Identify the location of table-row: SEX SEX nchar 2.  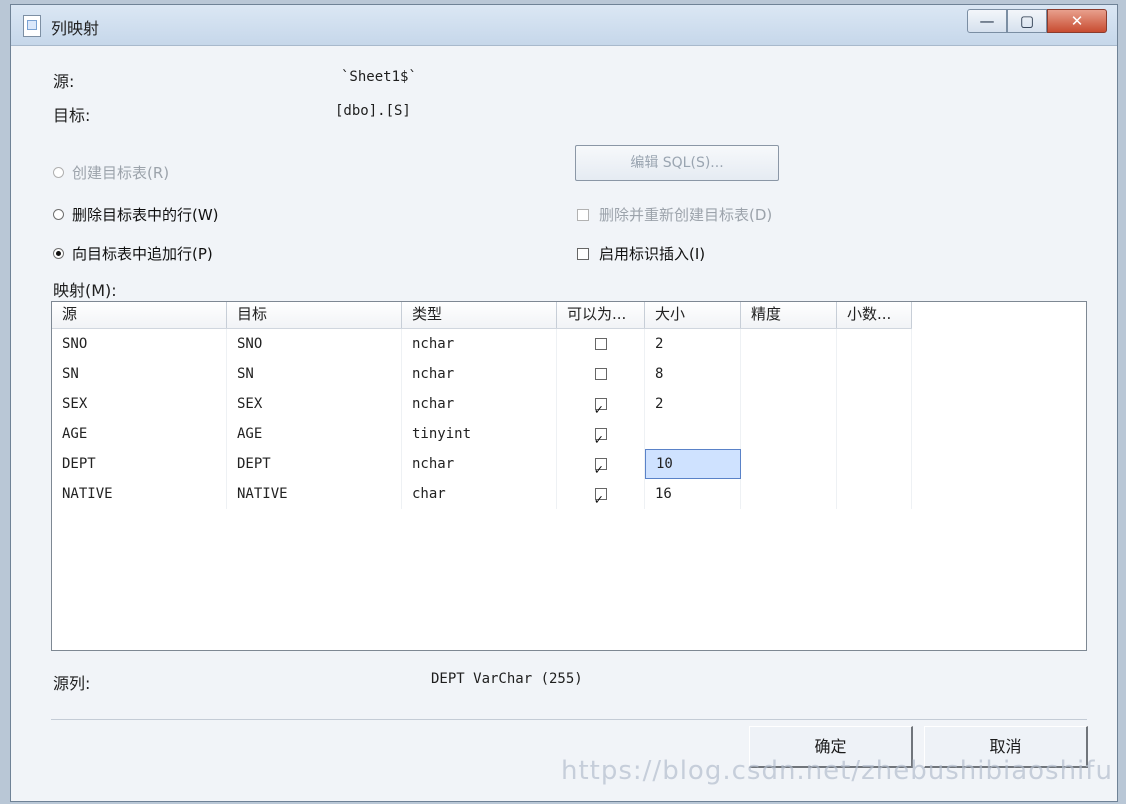
(482, 404).